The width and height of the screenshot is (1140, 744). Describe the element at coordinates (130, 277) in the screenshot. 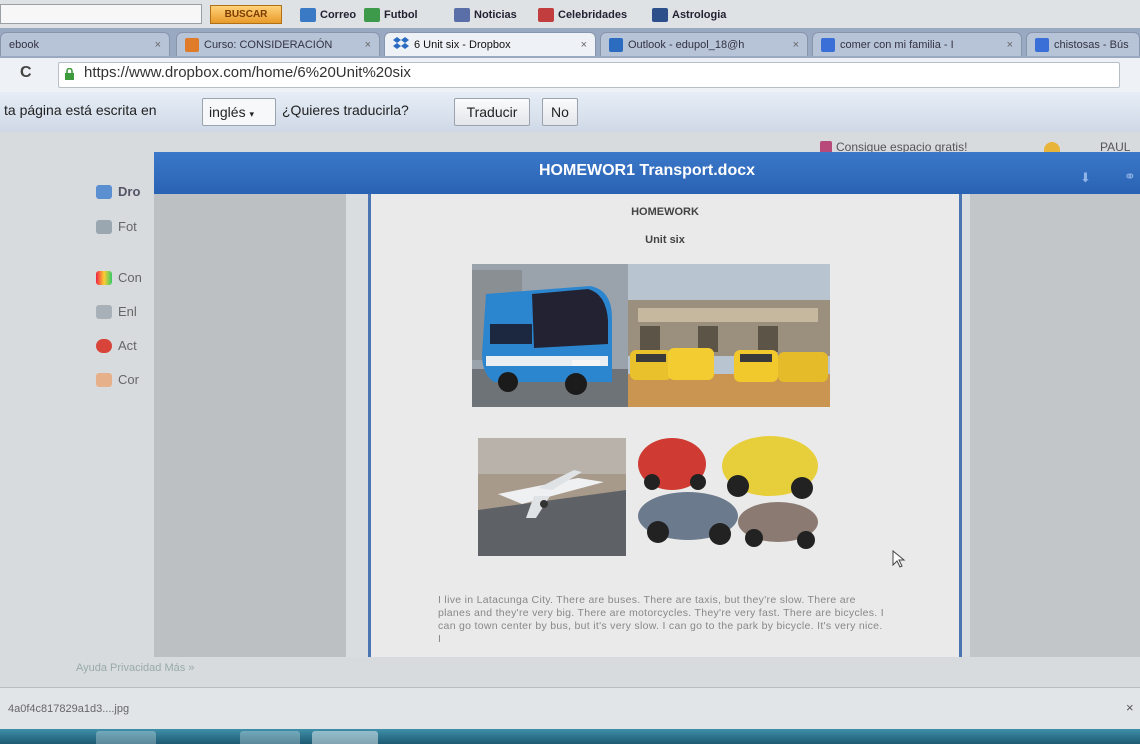

I see `sidebar-item-label: Con` at that location.